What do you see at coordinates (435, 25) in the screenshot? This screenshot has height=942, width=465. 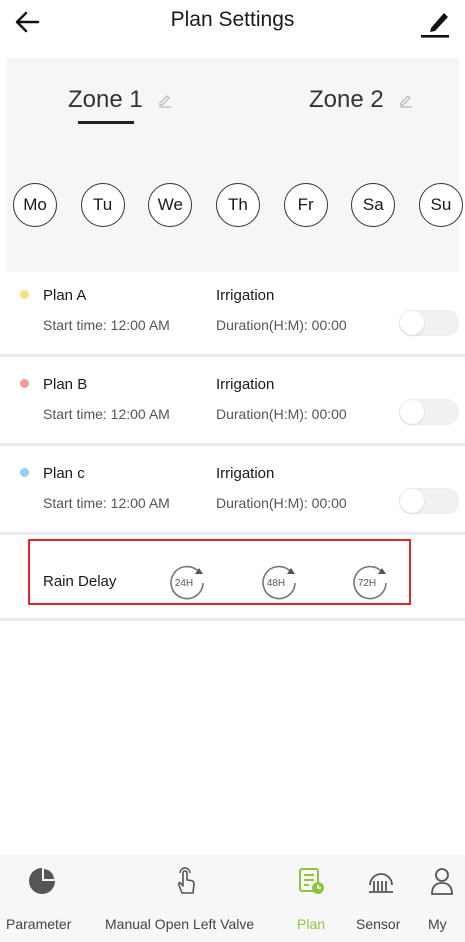 I see `pencil-icon` at bounding box center [435, 25].